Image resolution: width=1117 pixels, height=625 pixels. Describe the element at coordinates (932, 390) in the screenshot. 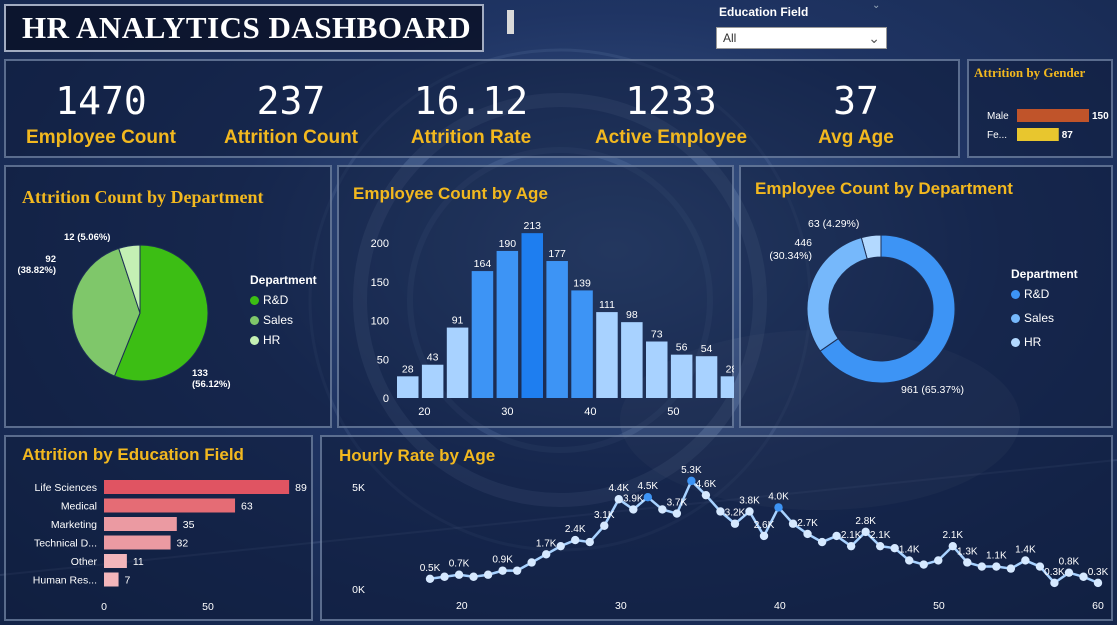

I see `donut-data-label: 961 (65.37%)` at that location.